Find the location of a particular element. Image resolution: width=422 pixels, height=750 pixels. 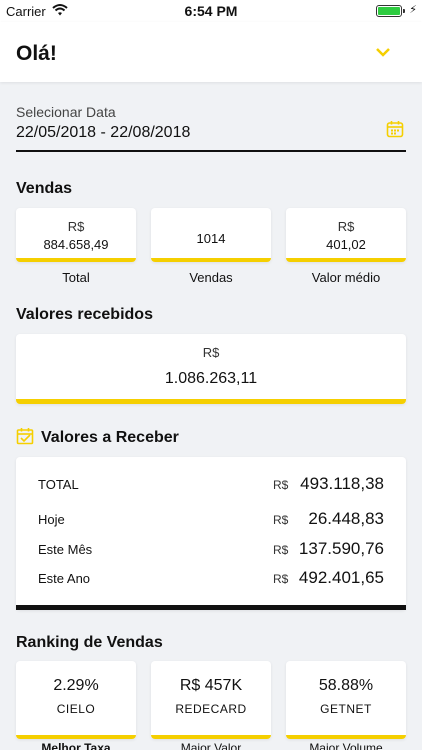

recebidos-value: 1.086.263,11 is located at coordinates (211, 378).